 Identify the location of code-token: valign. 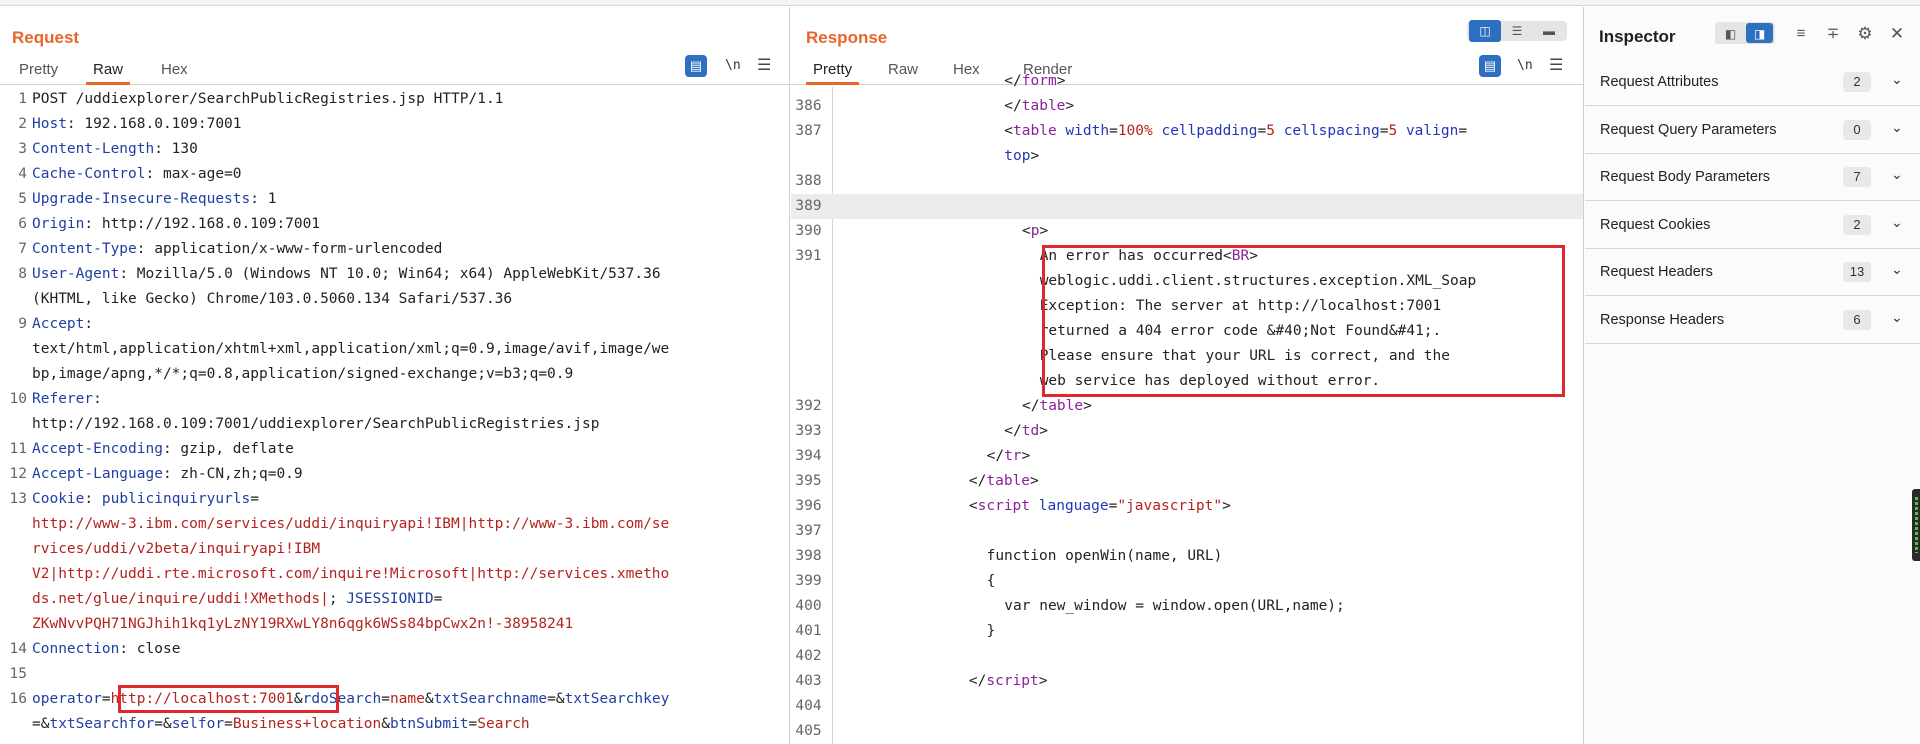
(1432, 131).